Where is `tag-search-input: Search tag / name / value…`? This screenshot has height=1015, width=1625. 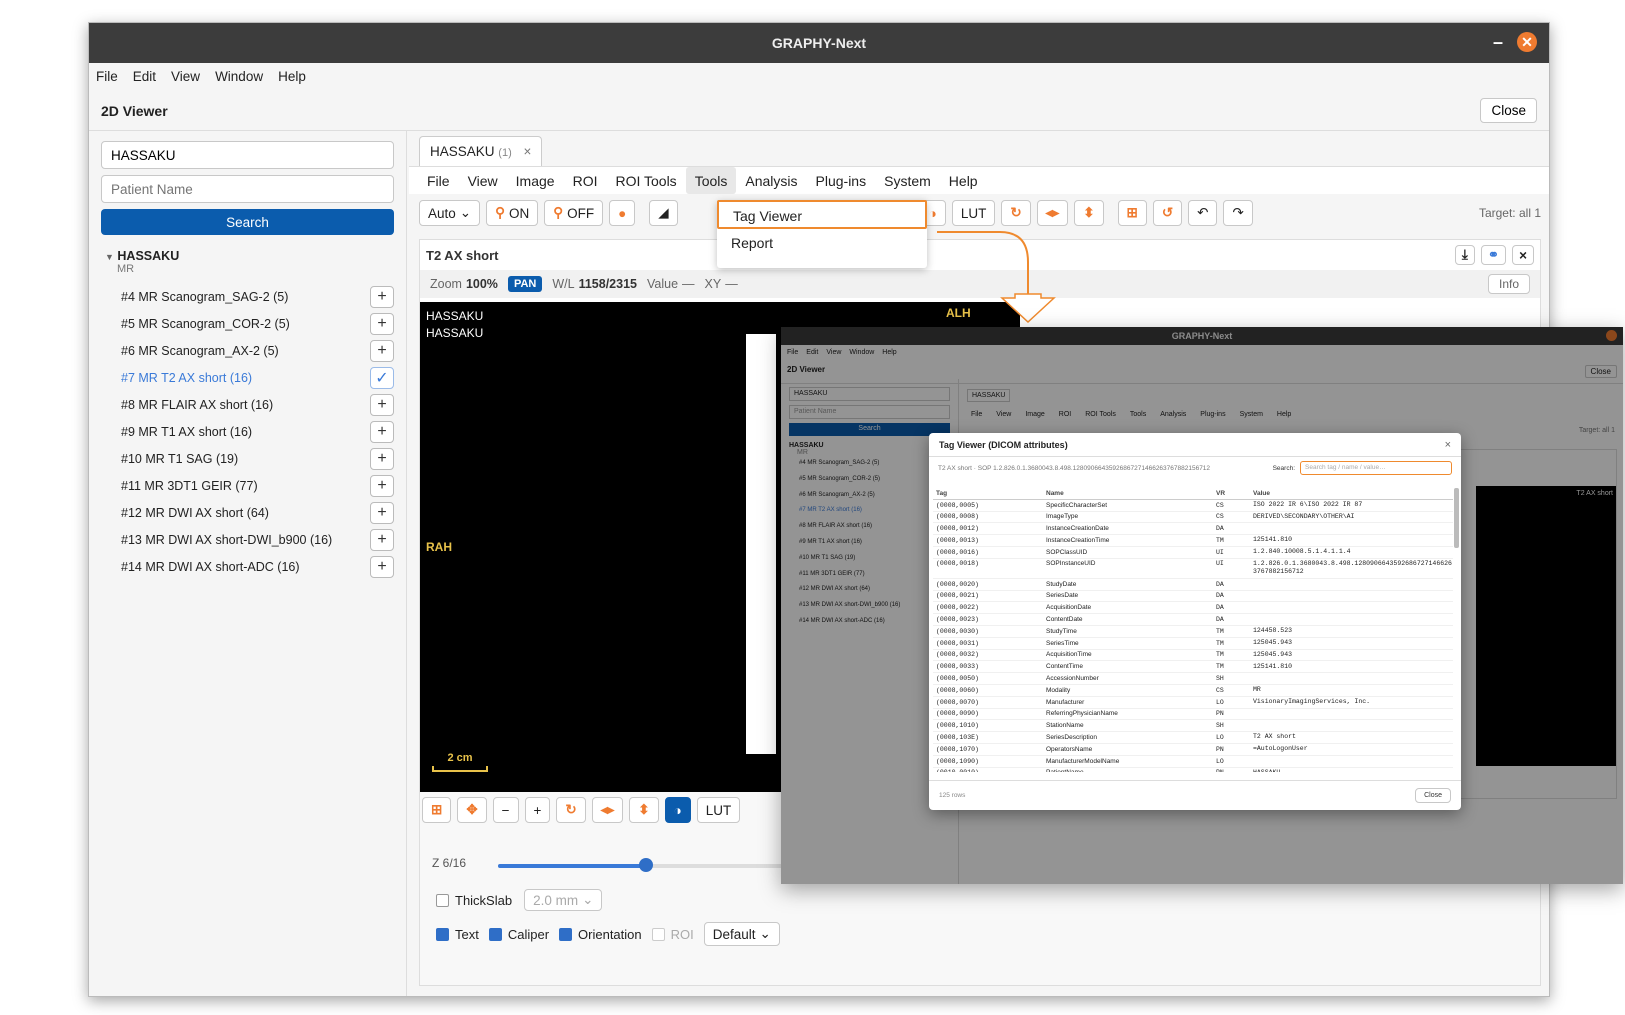
tag-search-input: Search tag / name / value… is located at coordinates (1376, 468).